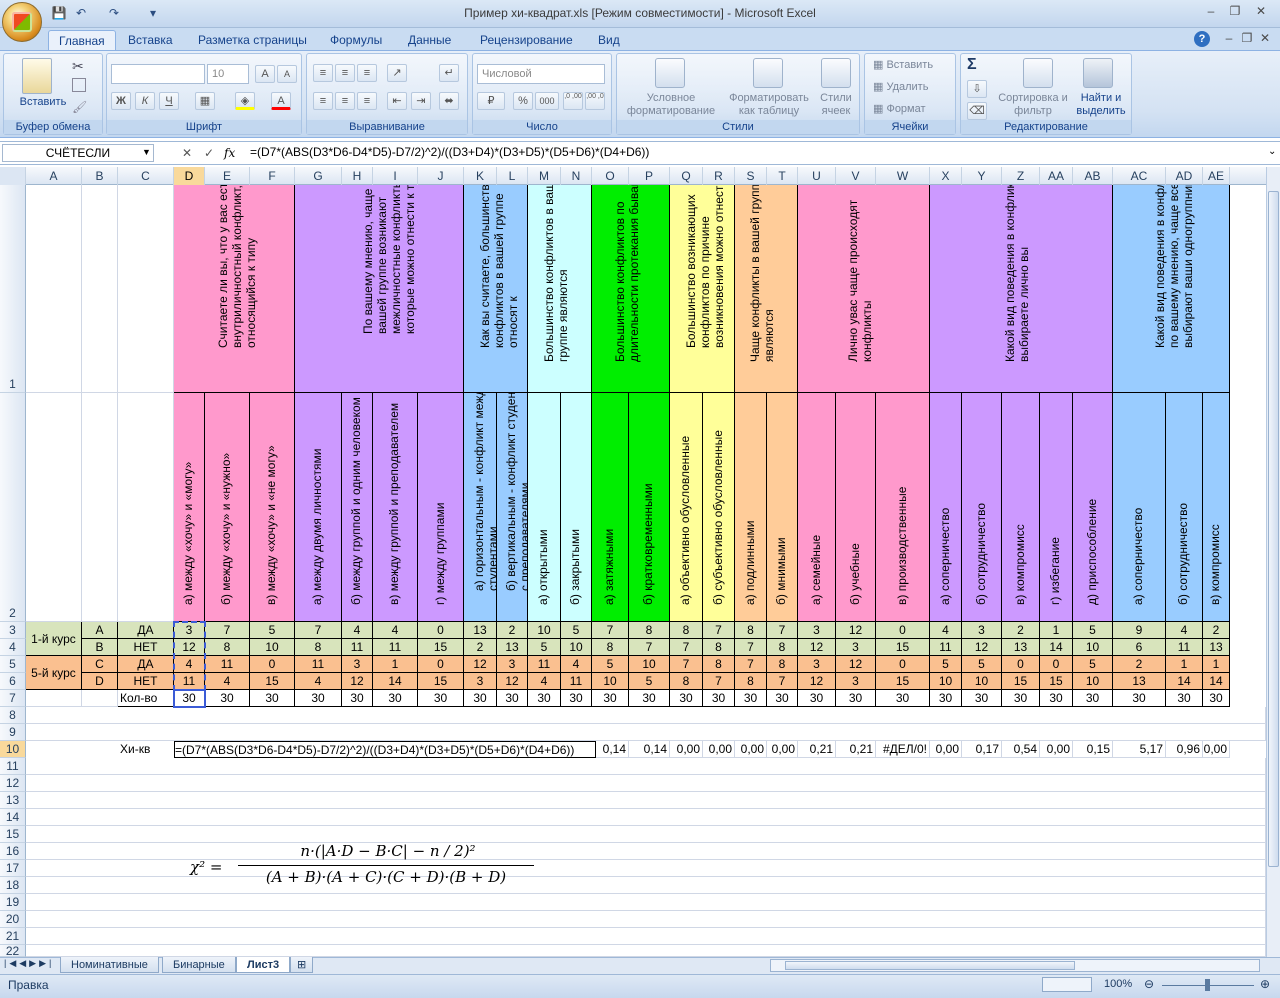  What do you see at coordinates (903, 698) in the screenshot?
I see `count-cell-w: 30` at bounding box center [903, 698].